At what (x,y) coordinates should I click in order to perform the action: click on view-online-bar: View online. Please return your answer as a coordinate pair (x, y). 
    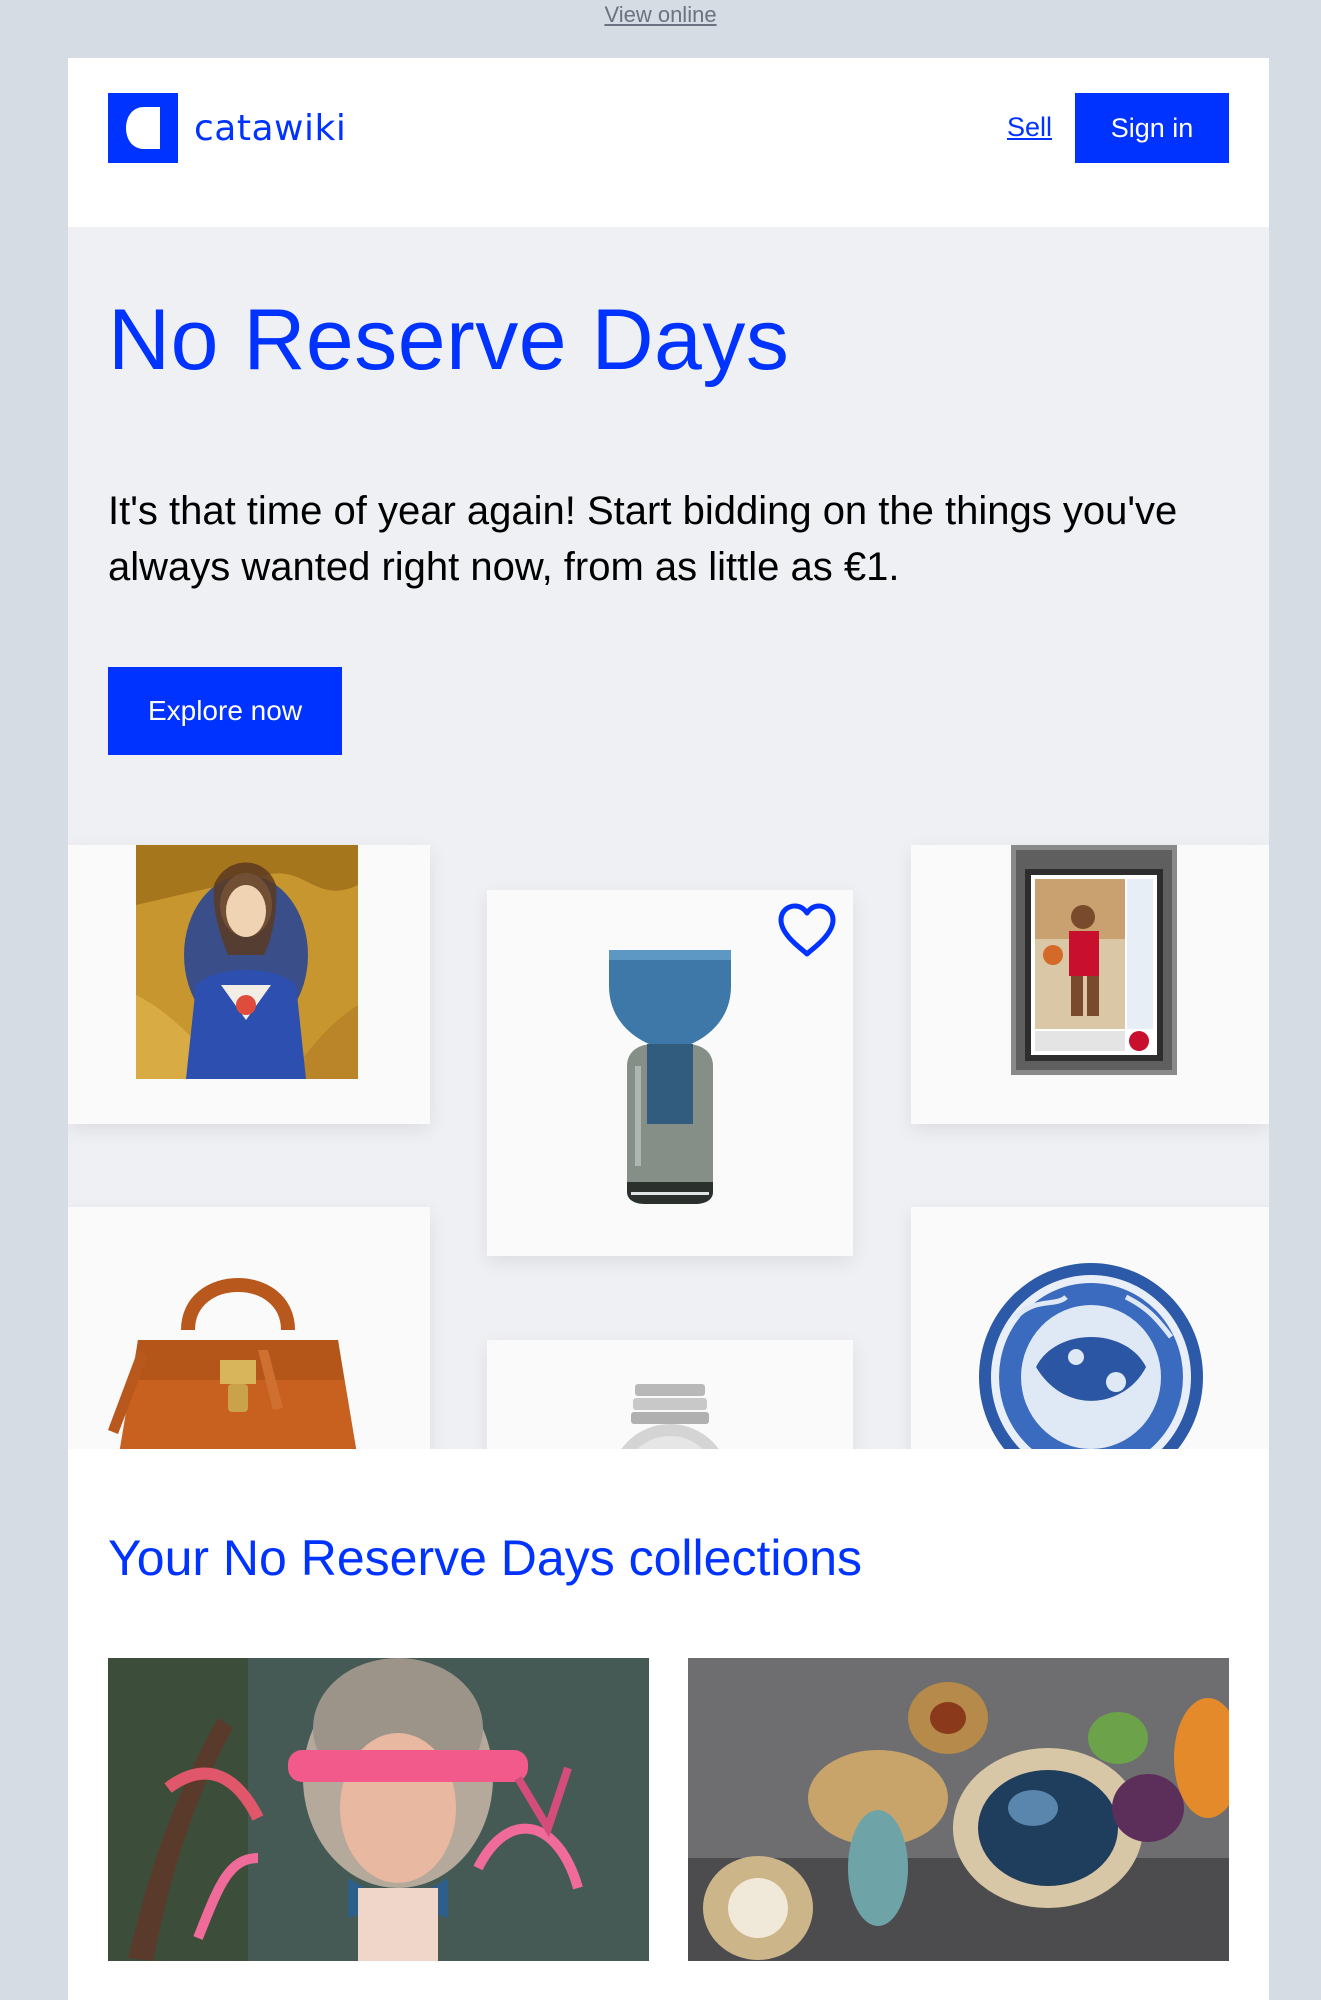
    Looking at the image, I should click on (660, 29).